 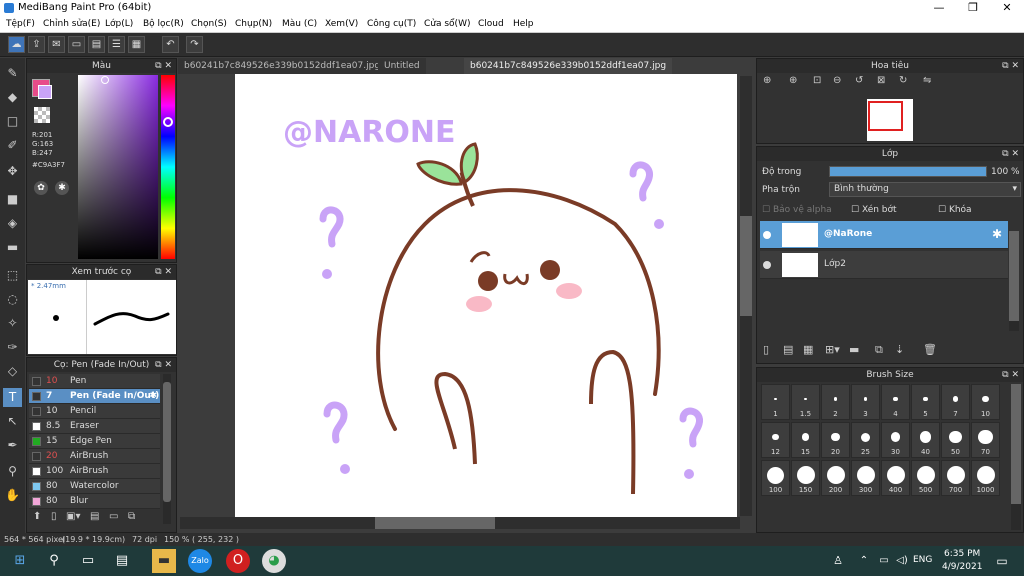 What do you see at coordinates (925, 478) in the screenshot?
I see `brush-size-option: 500` at bounding box center [925, 478].